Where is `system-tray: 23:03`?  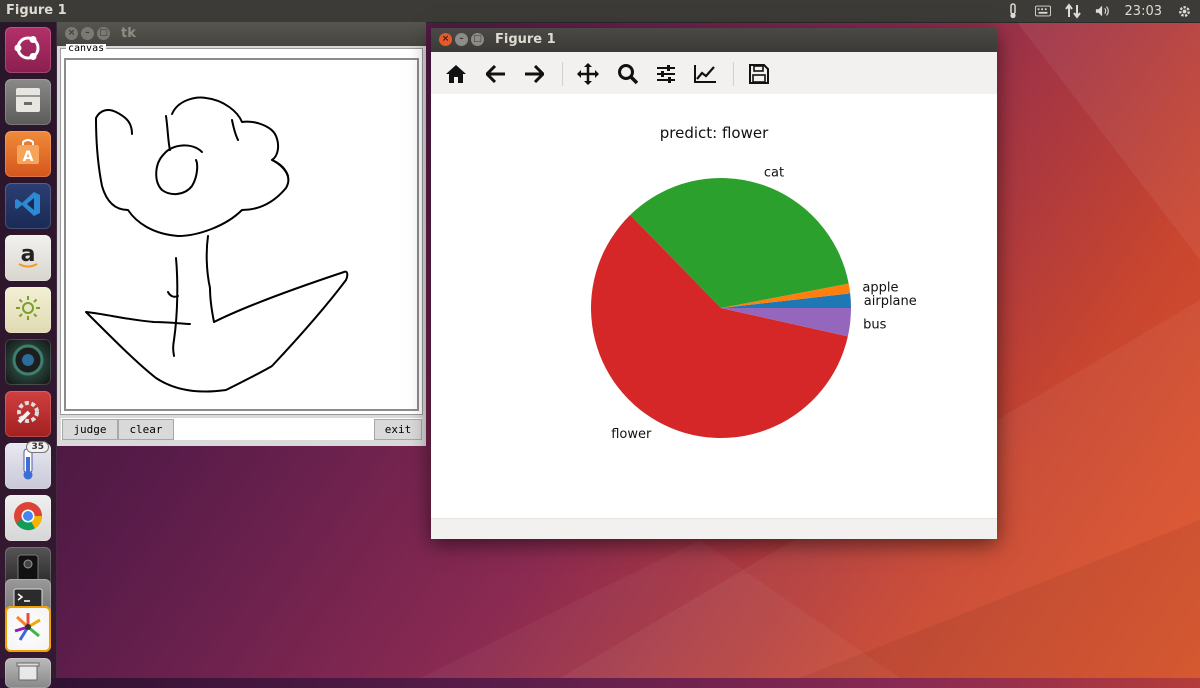
system-tray: 23:03 is located at coordinates (1098, 11).